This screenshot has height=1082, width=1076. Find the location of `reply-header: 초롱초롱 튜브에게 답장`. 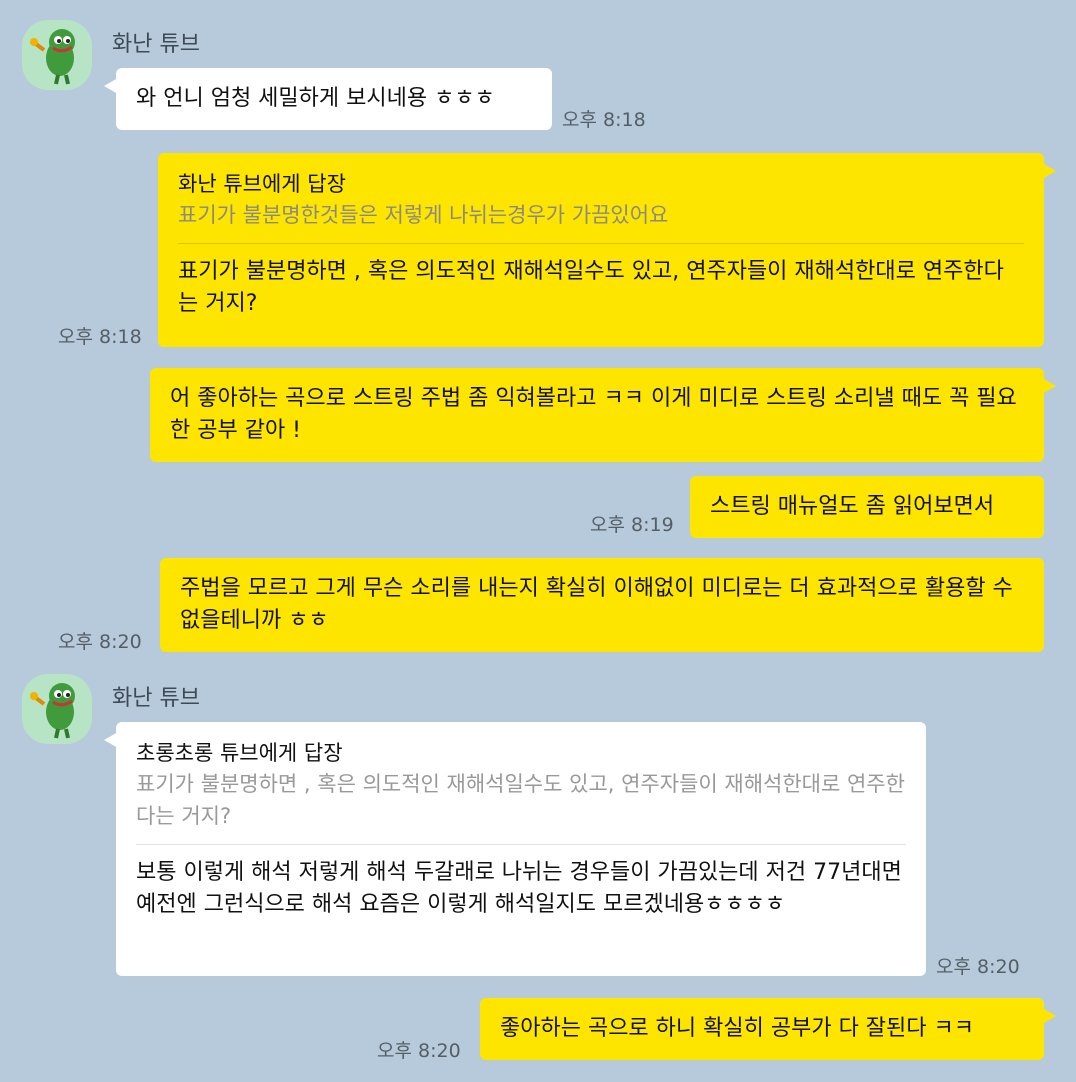

reply-header: 초롱초롱 튜브에게 답장 is located at coordinates (239, 753).